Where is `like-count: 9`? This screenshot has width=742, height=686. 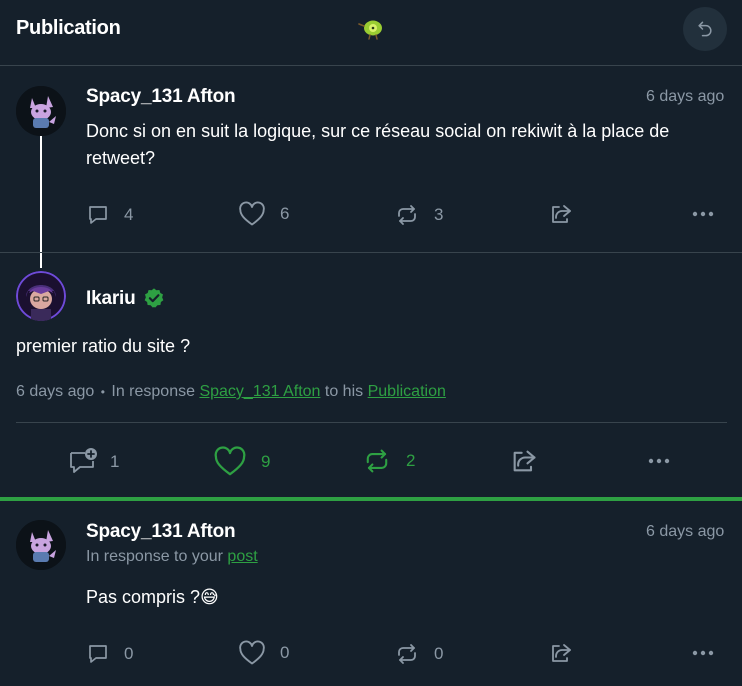 like-count: 9 is located at coordinates (266, 461).